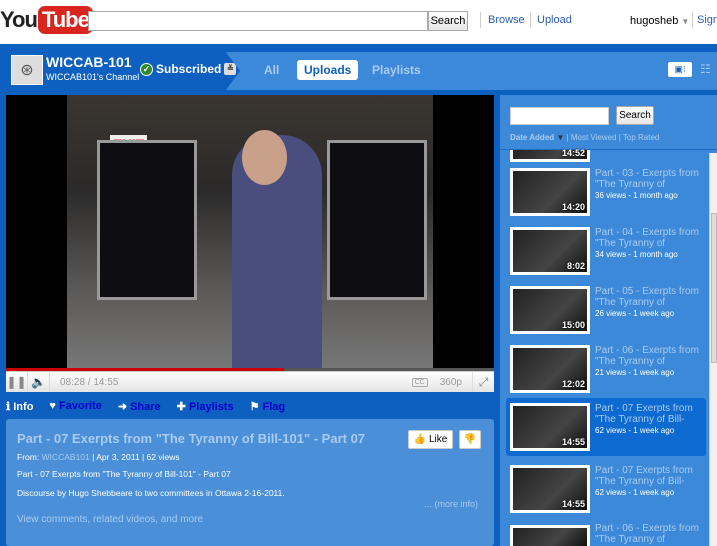  I want to click on video-thumbnail: 14:52, so click(550, 155).